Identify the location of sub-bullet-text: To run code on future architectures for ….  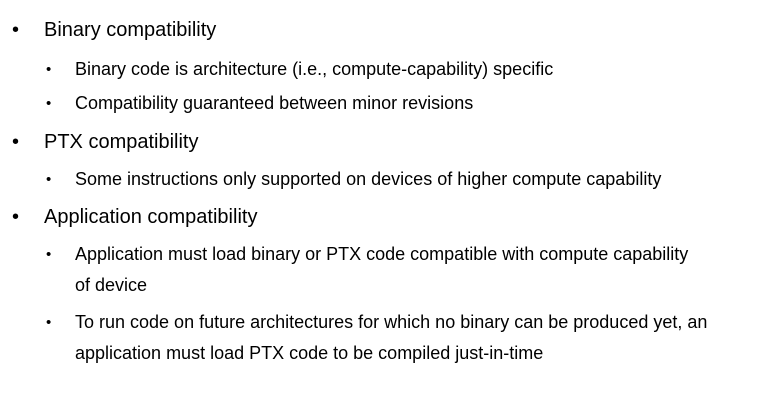
(391, 337).